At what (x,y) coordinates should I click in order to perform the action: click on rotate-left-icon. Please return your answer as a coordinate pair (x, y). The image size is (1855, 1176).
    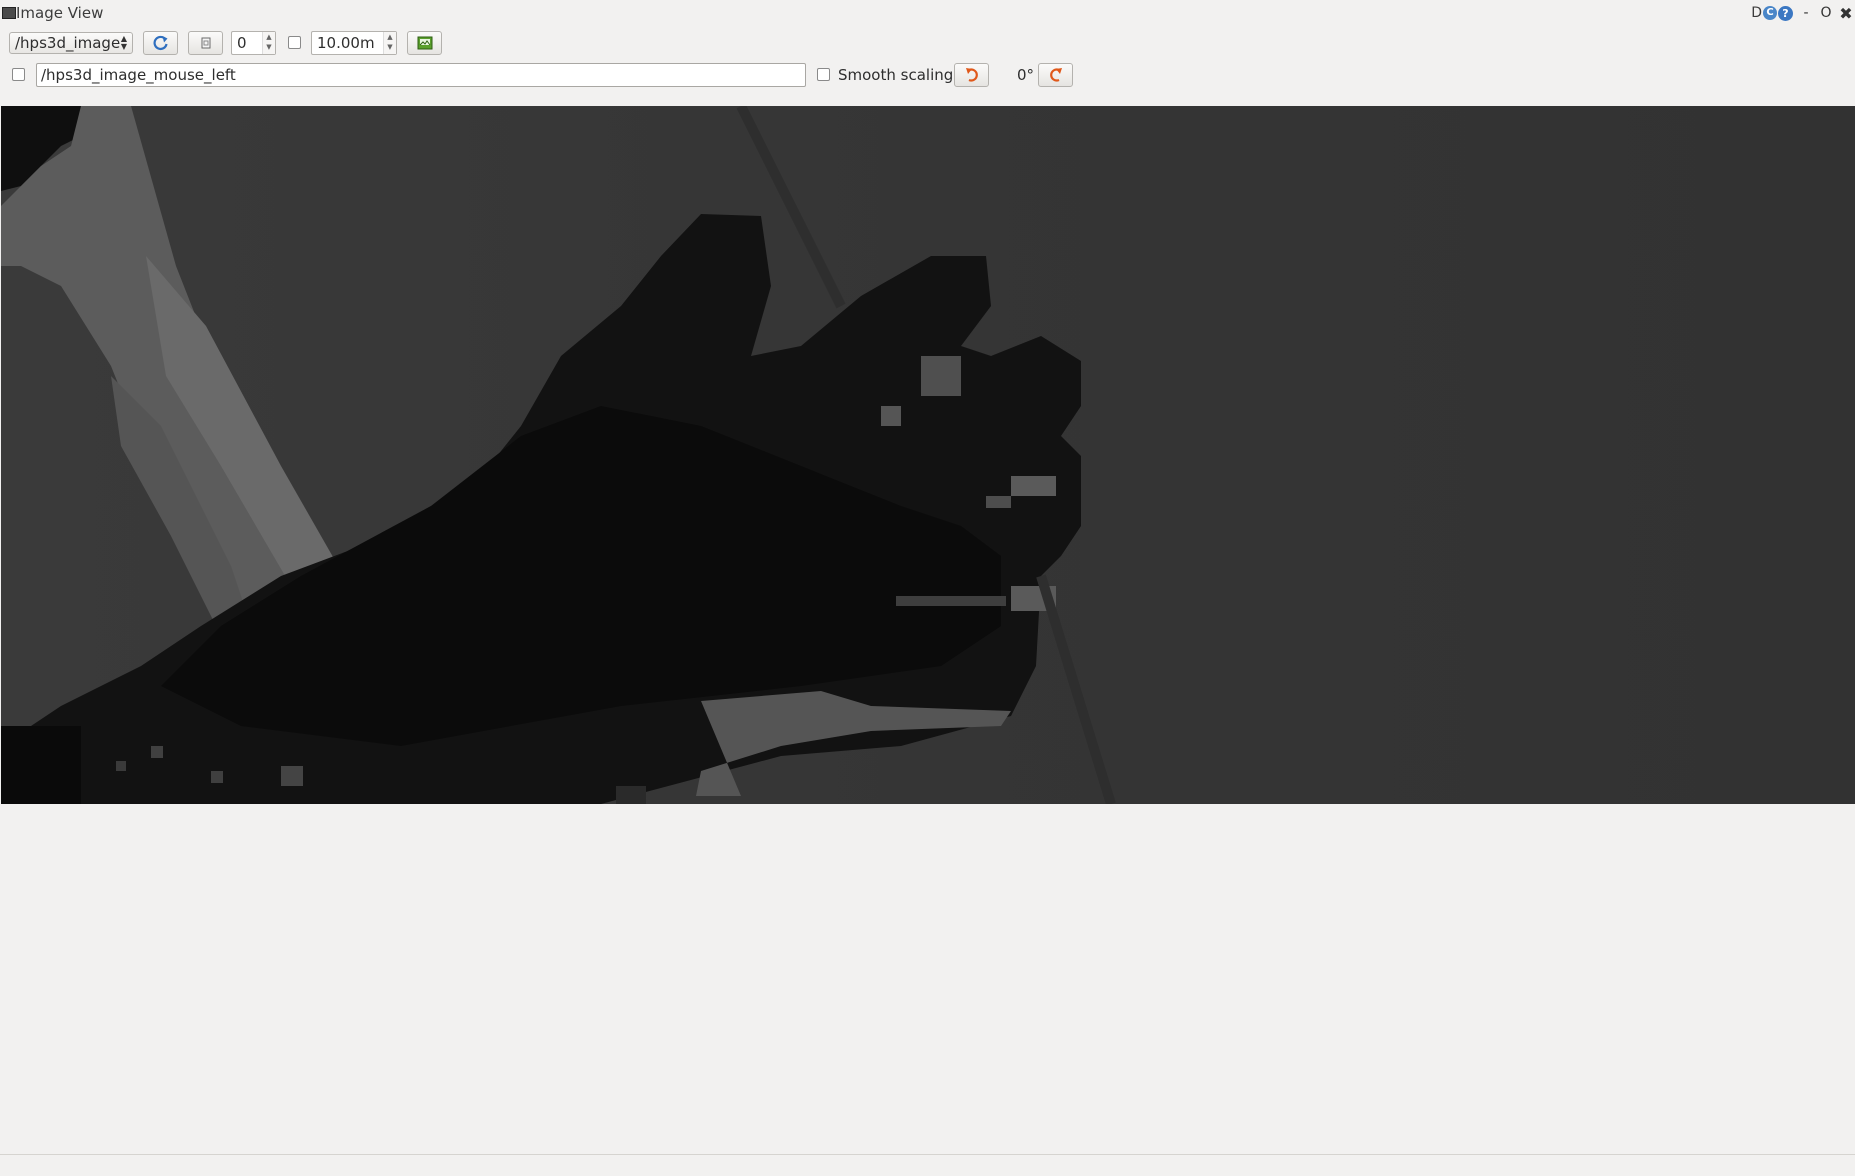
    Looking at the image, I should click on (971, 75).